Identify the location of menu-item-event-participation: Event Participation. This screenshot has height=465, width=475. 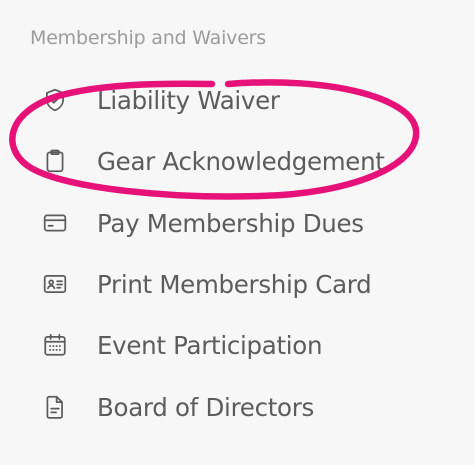
(181, 345).